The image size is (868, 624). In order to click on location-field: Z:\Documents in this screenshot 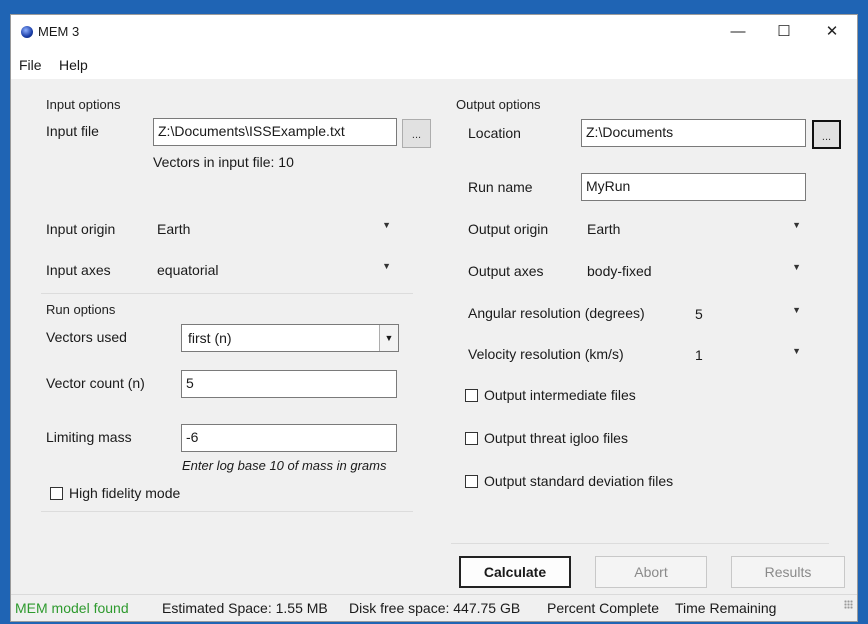, I will do `click(693, 133)`.